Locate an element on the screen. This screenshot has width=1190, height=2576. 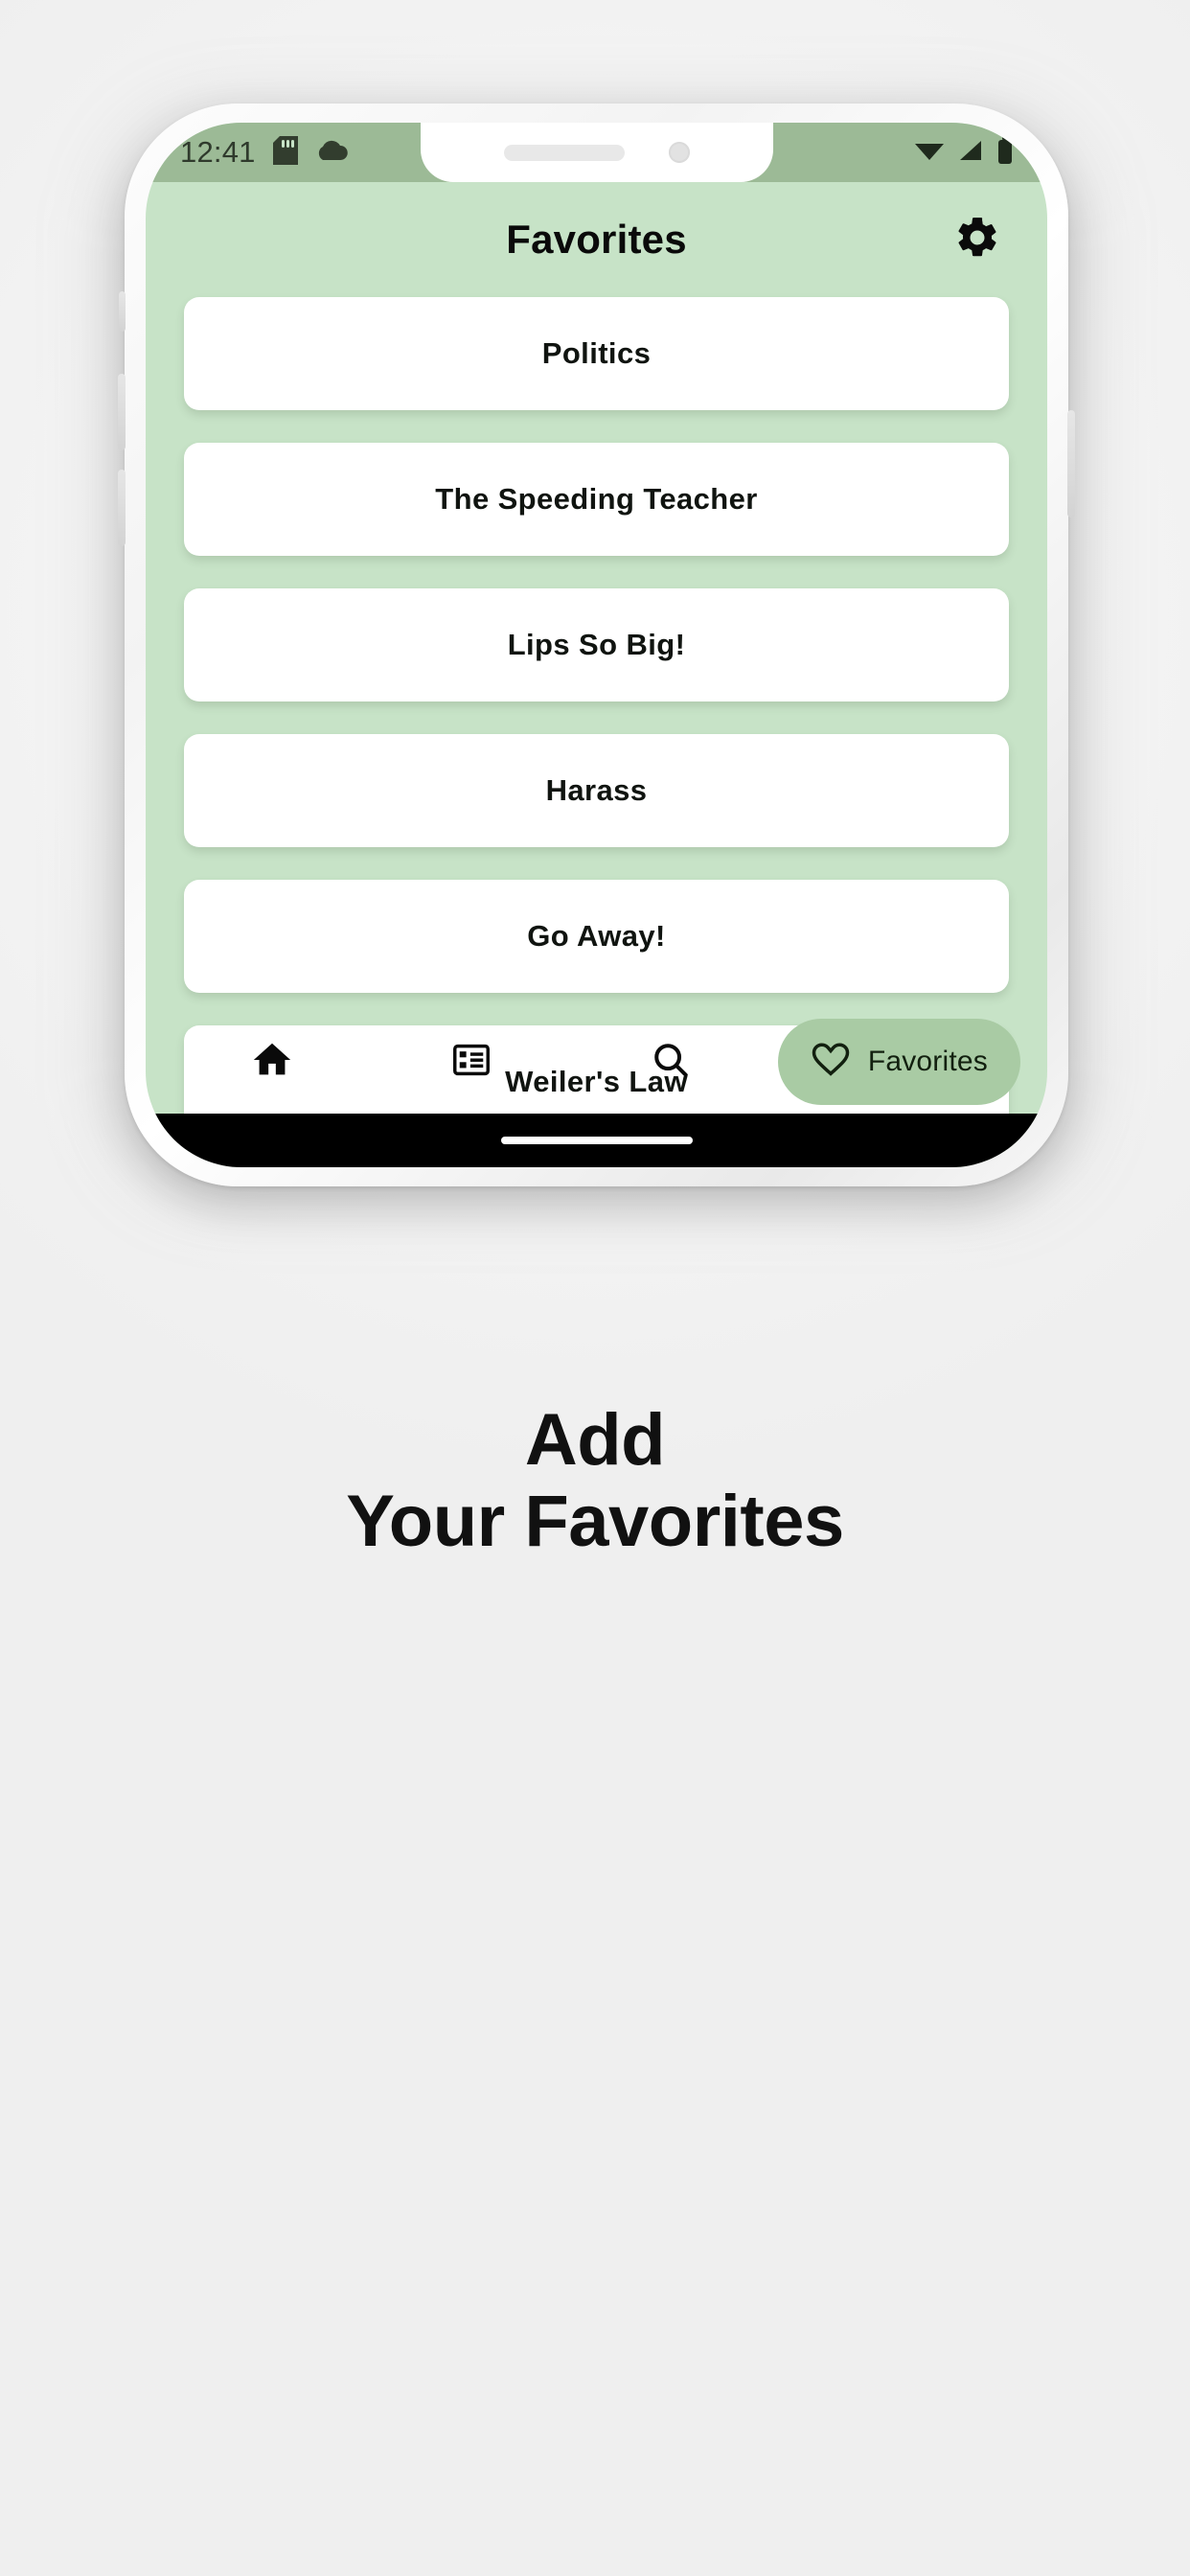
nav-item-home is located at coordinates (272, 1062).